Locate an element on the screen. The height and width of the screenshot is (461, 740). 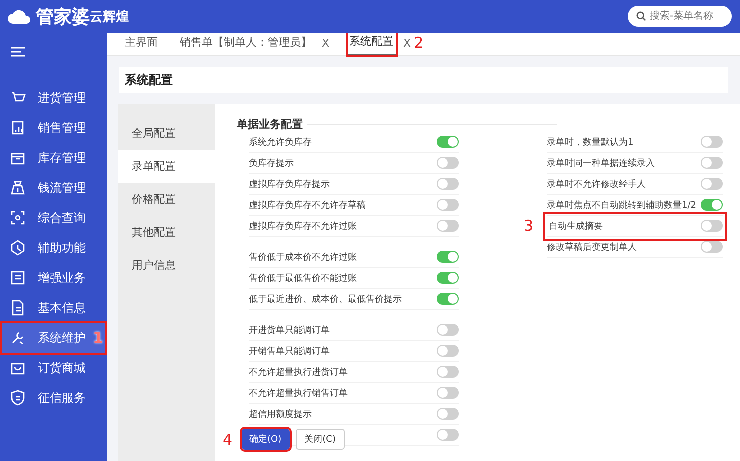
sidebar-item: 征信服务 is located at coordinates (53, 398).